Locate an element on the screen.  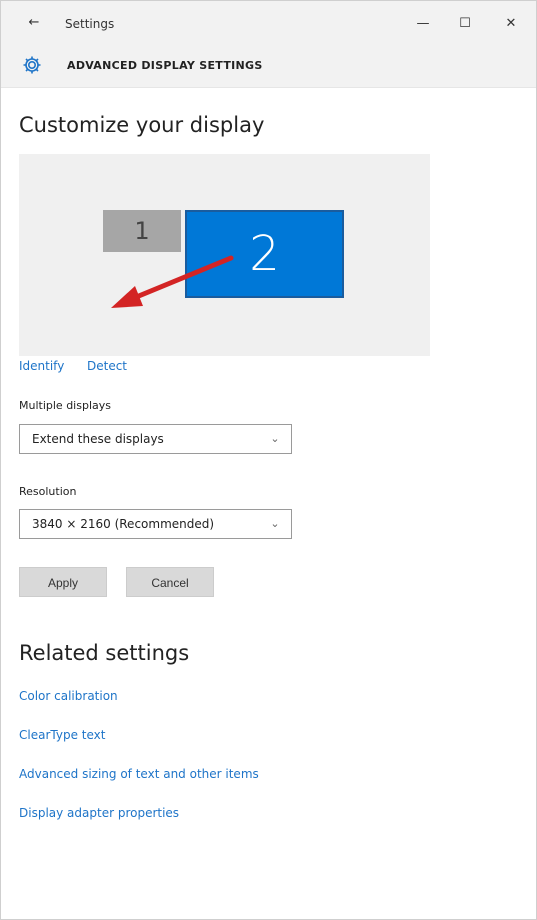
advanced-sizing-link: Advanced sizing of text and other items is located at coordinates (139, 774).